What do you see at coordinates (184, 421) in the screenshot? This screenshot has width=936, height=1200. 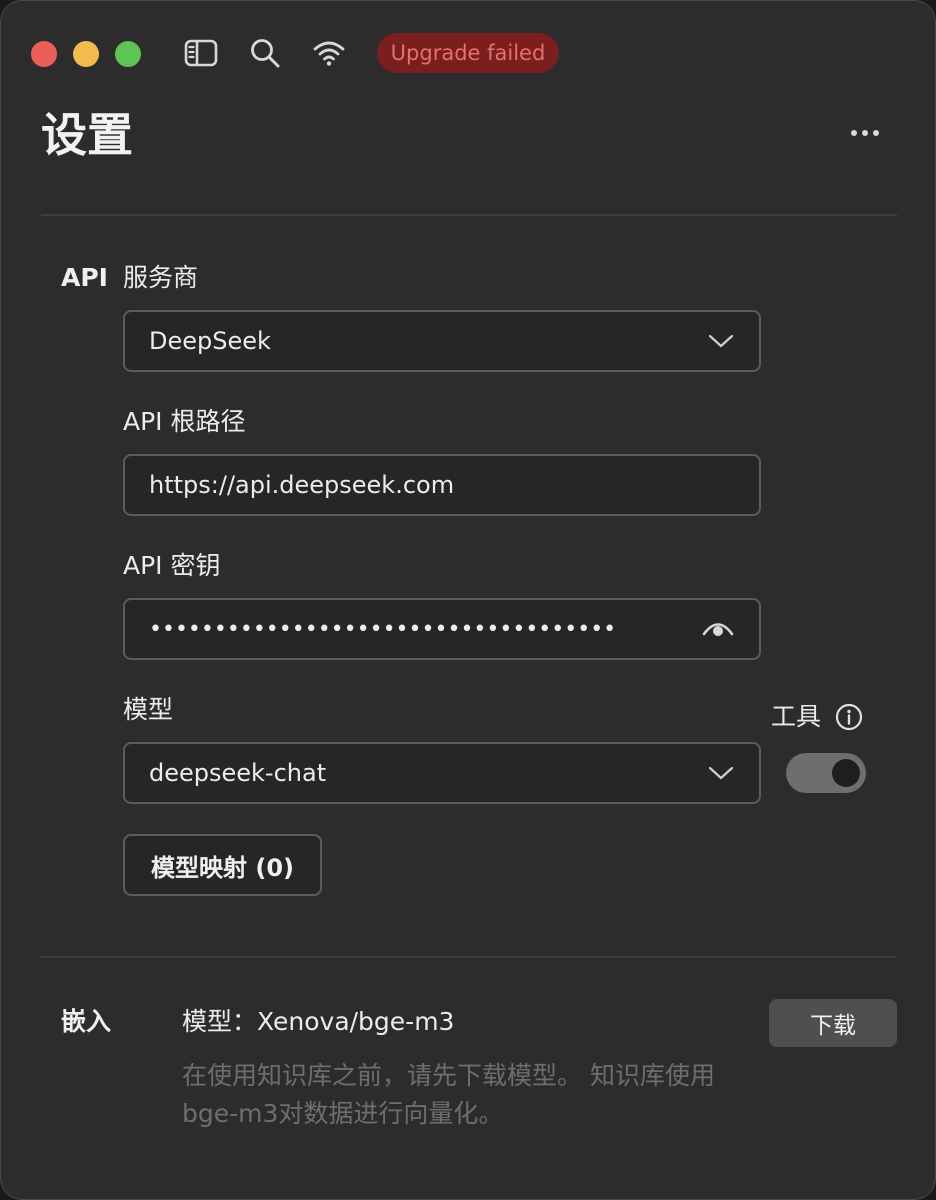 I see `api-root-label: API 根路径` at bounding box center [184, 421].